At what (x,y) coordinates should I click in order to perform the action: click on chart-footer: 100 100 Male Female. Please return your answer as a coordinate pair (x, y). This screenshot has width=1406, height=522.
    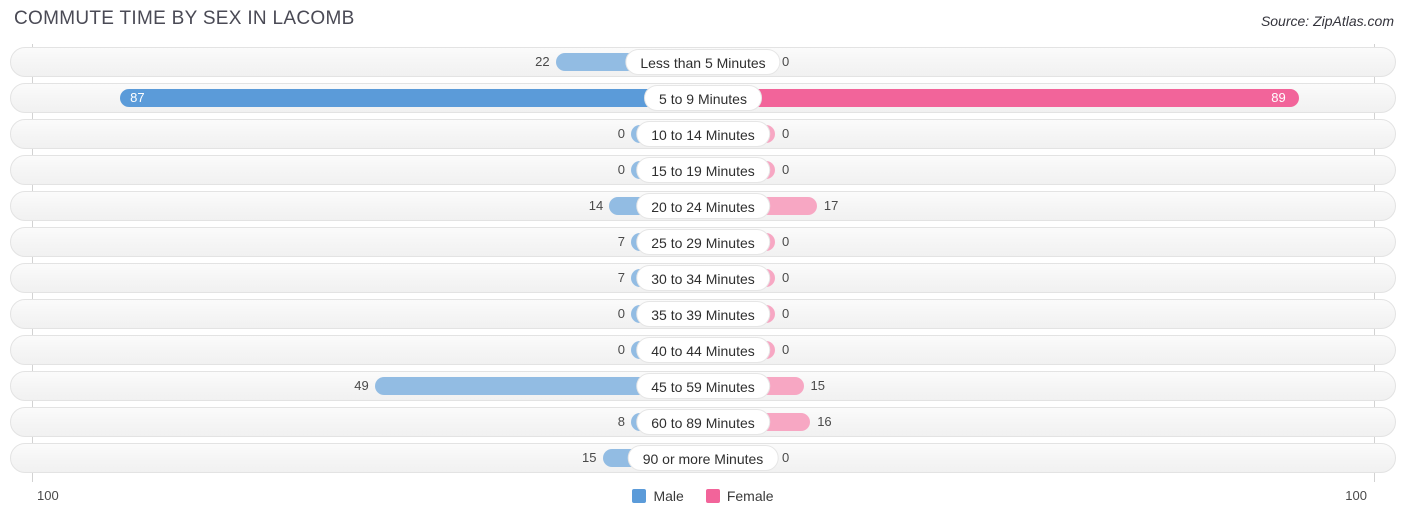
    Looking at the image, I should click on (703, 502).